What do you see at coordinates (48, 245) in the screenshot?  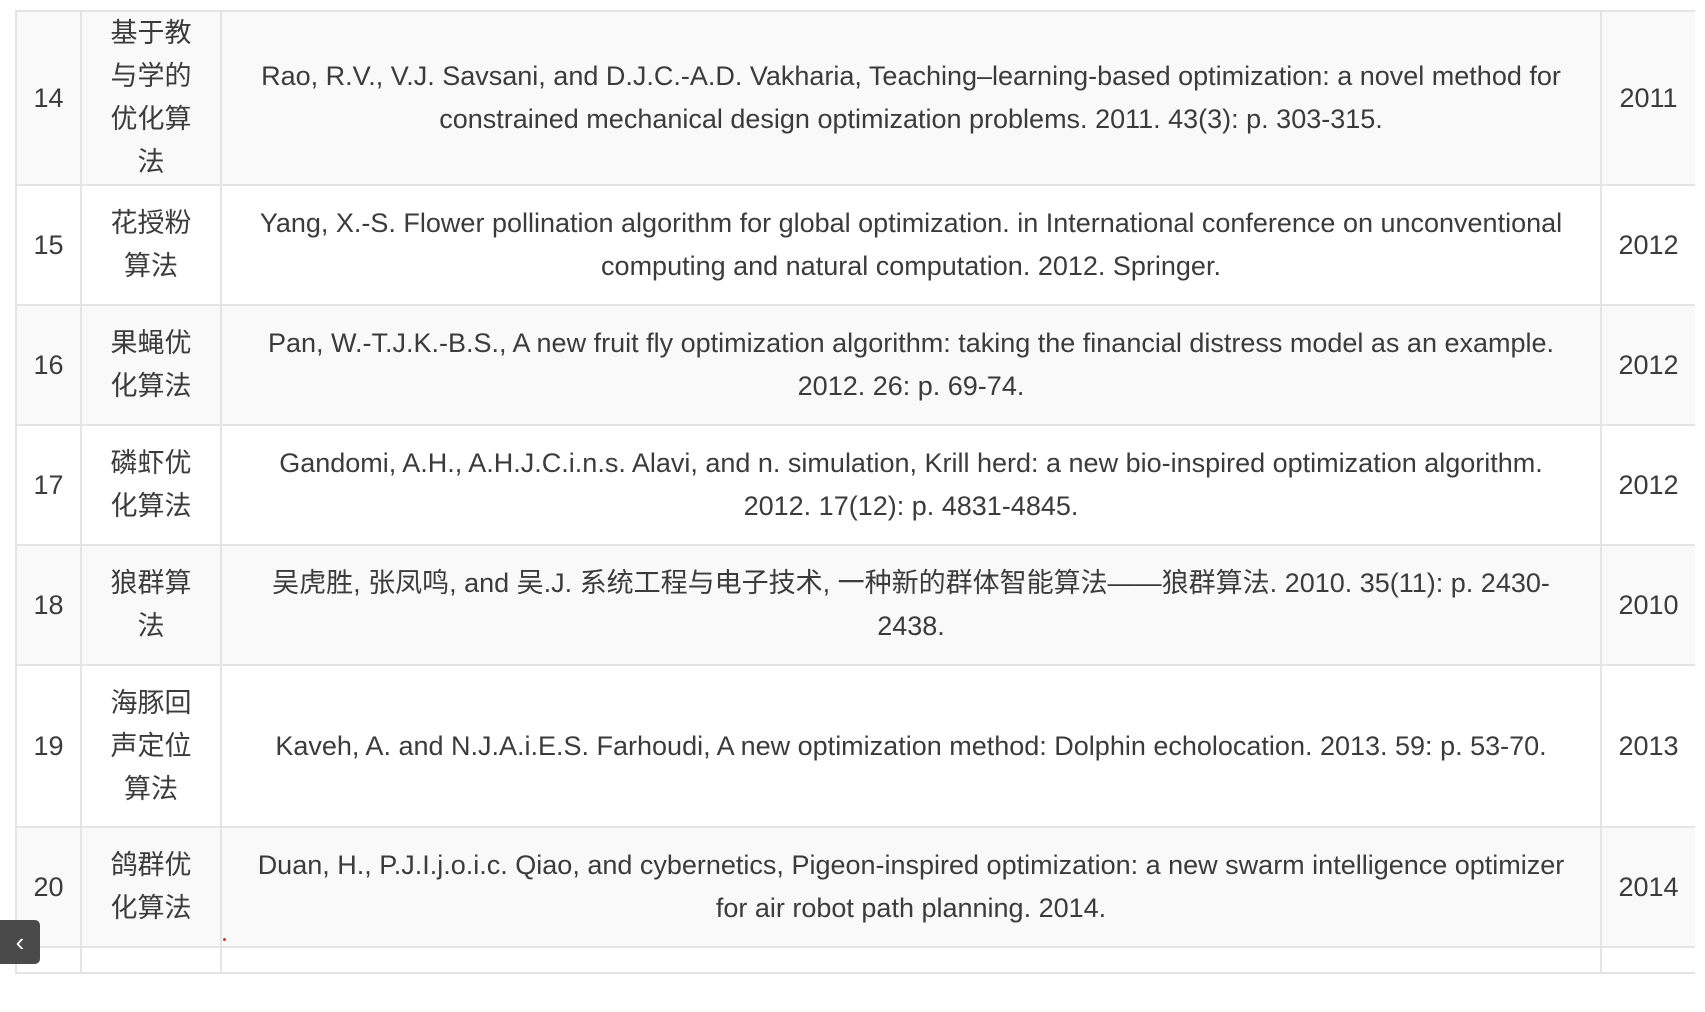 I see `row-number-cell: 15` at bounding box center [48, 245].